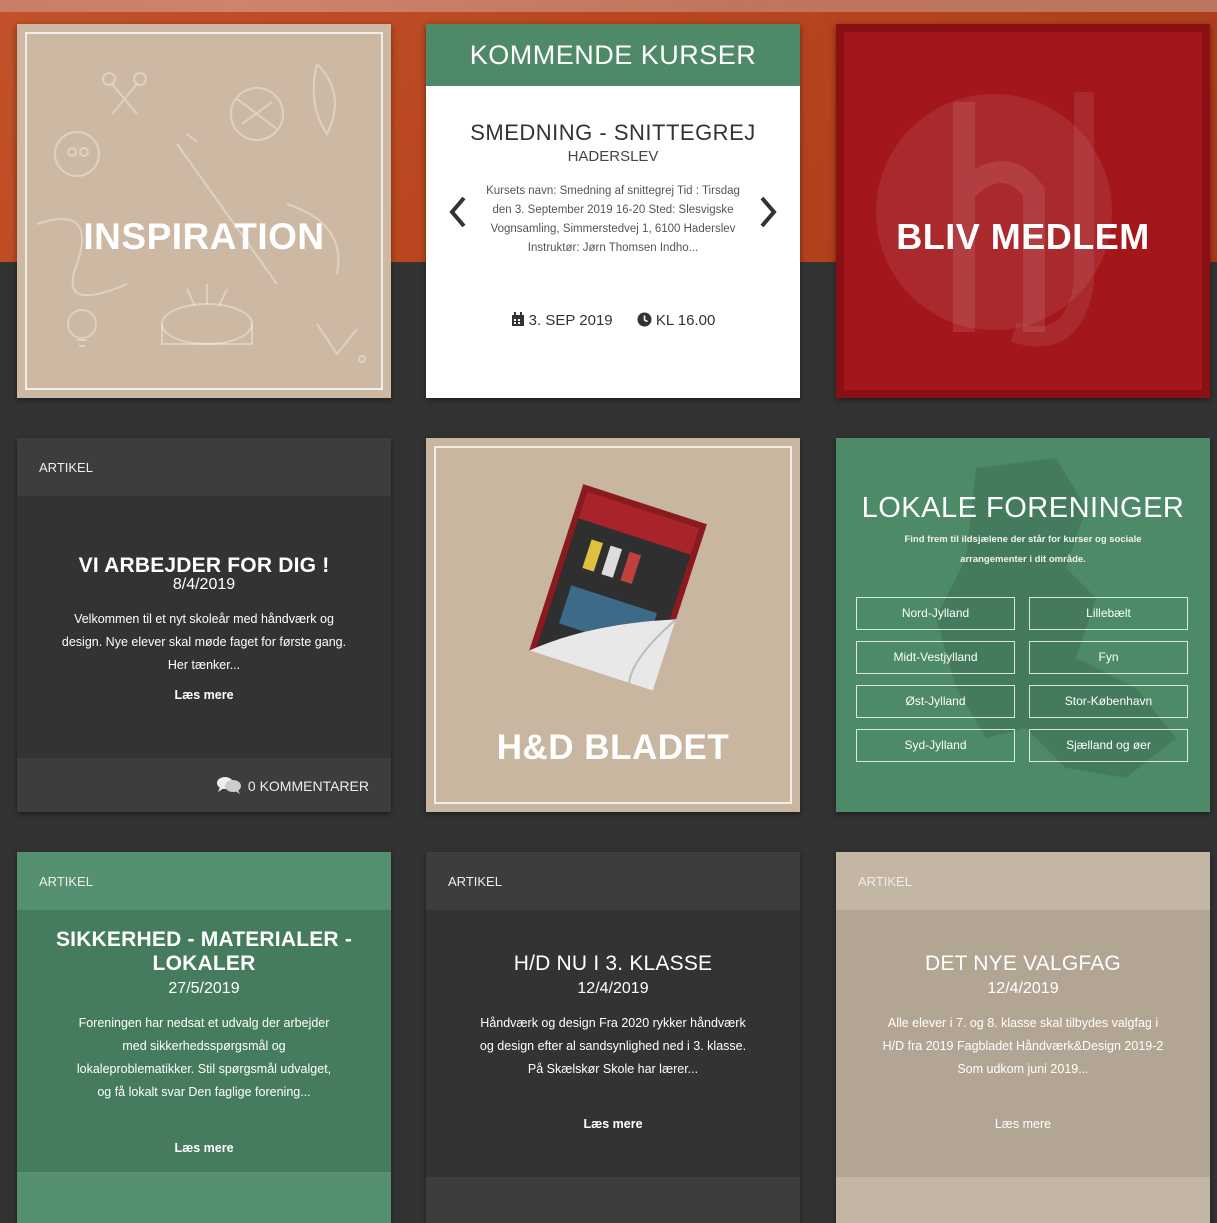 The height and width of the screenshot is (1223, 1217). I want to click on course-time: KL 16.00, so click(676, 320).